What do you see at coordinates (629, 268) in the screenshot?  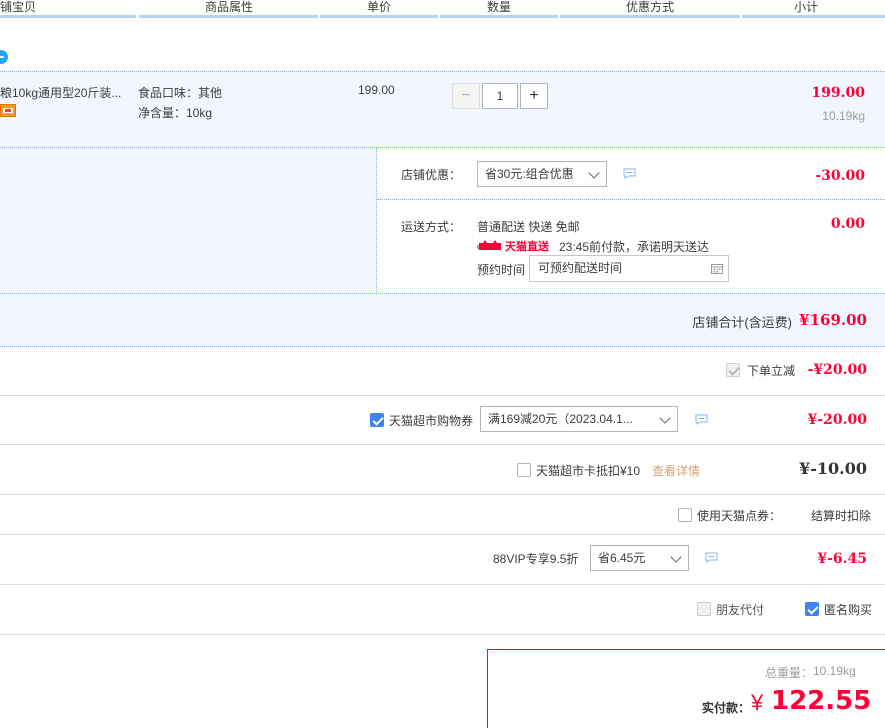 I see `reserve-time-input: 可预约配送时间` at bounding box center [629, 268].